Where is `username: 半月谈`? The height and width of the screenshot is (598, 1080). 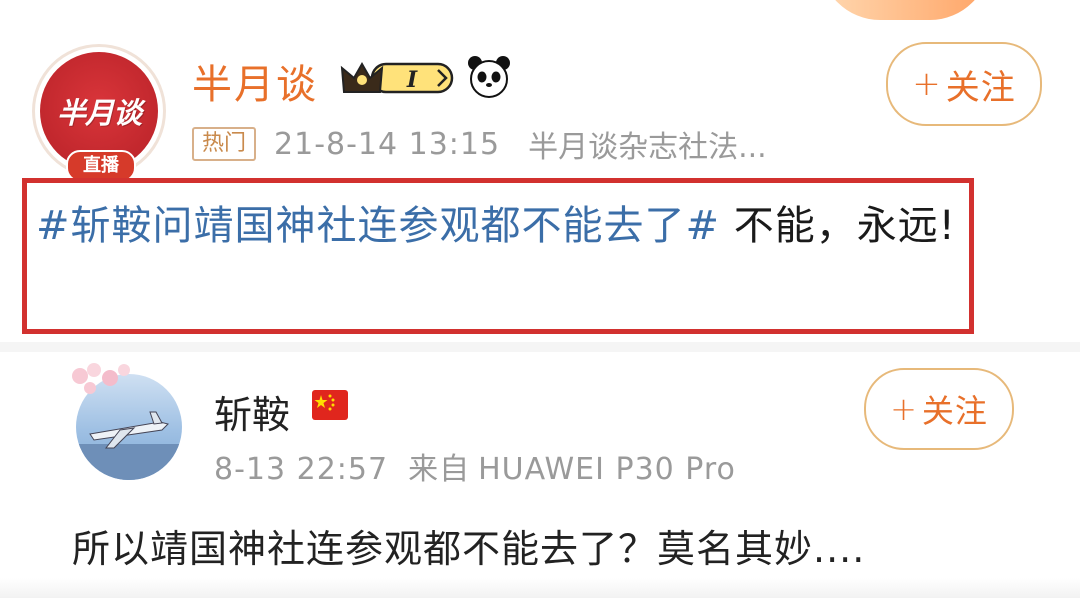
username: 半月谈 is located at coordinates (255, 81).